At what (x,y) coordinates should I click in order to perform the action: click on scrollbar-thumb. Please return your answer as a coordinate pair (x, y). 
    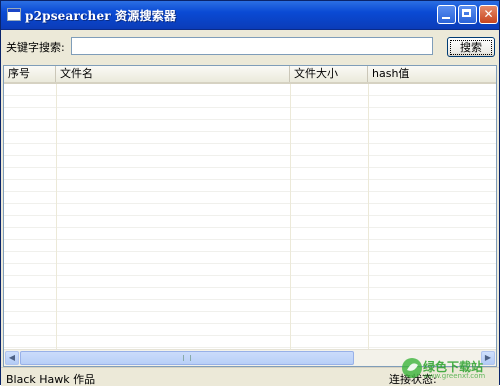
    Looking at the image, I should click on (187, 358).